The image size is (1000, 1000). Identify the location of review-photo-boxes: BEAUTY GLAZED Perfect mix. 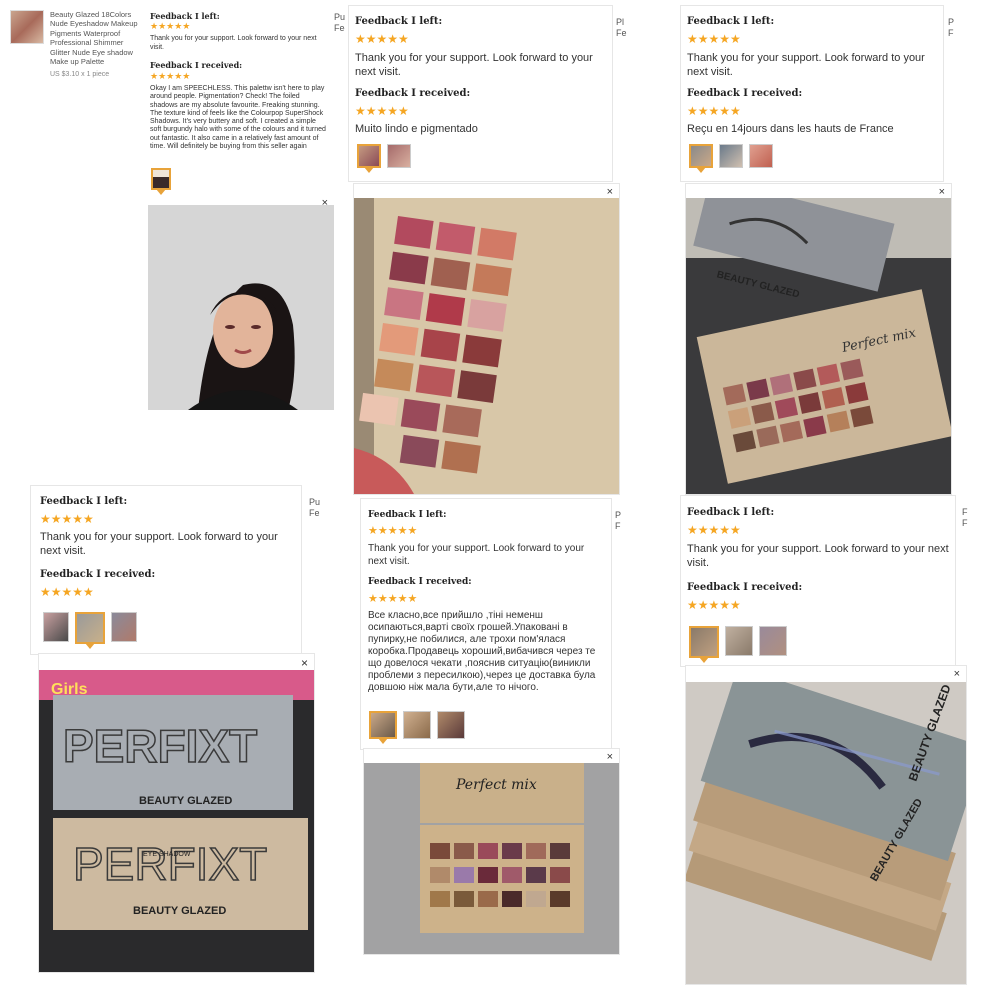
(818, 346).